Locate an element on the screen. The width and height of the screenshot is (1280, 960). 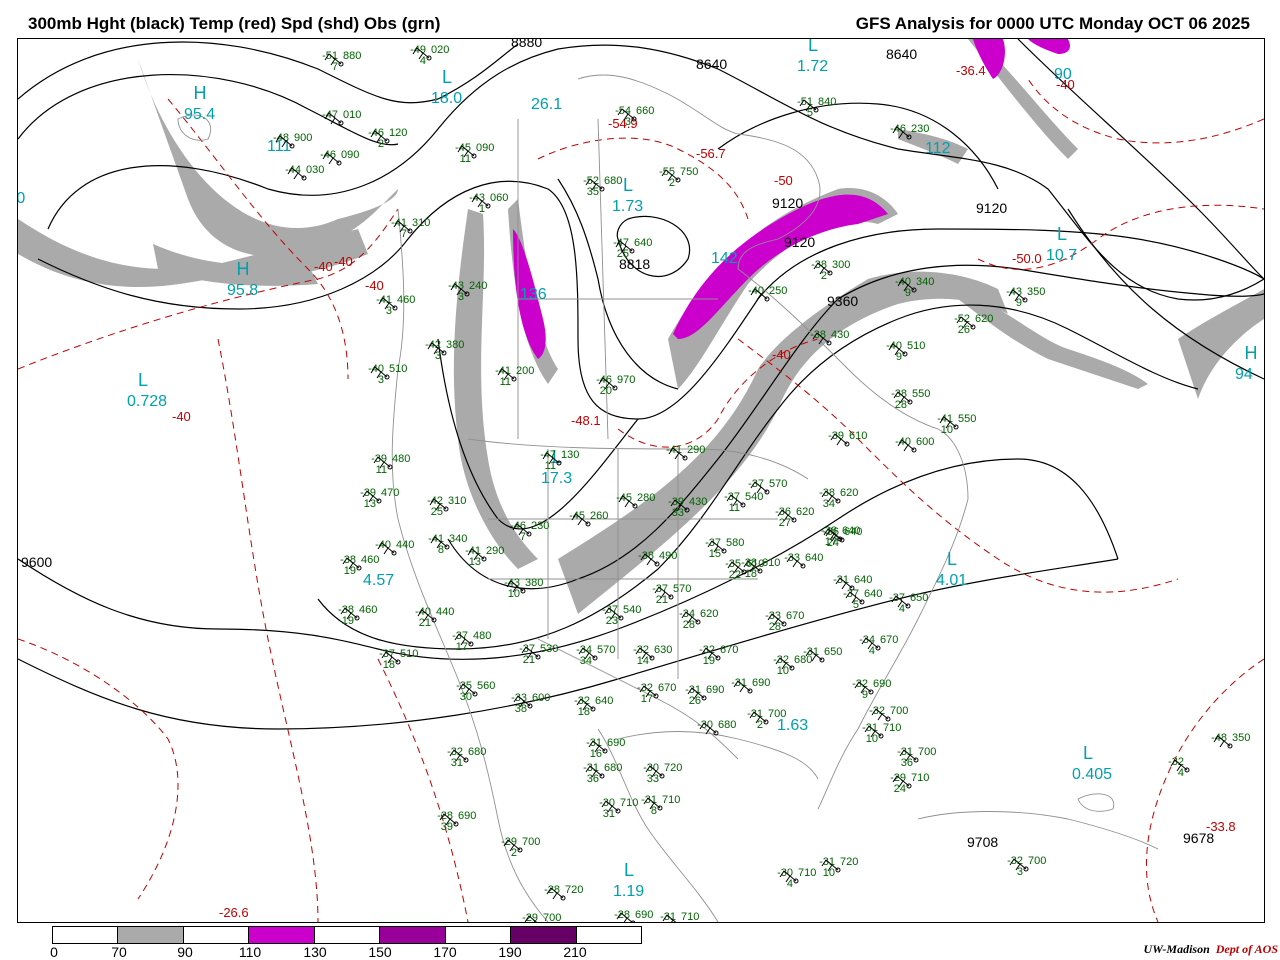
pressure-center-value: 1.72 is located at coordinates (812, 66).